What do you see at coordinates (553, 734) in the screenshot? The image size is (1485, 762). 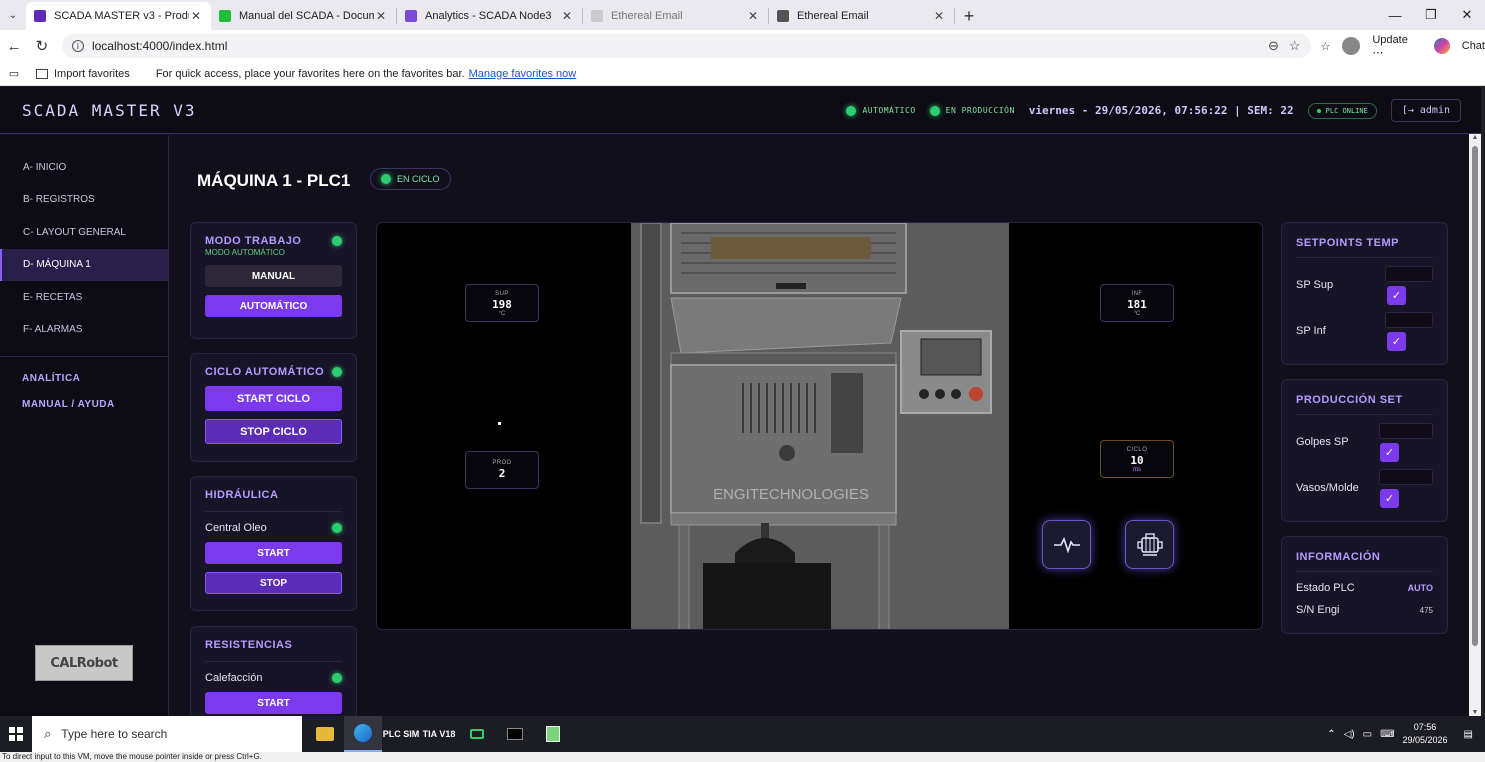 I see `notepad-icon` at bounding box center [553, 734].